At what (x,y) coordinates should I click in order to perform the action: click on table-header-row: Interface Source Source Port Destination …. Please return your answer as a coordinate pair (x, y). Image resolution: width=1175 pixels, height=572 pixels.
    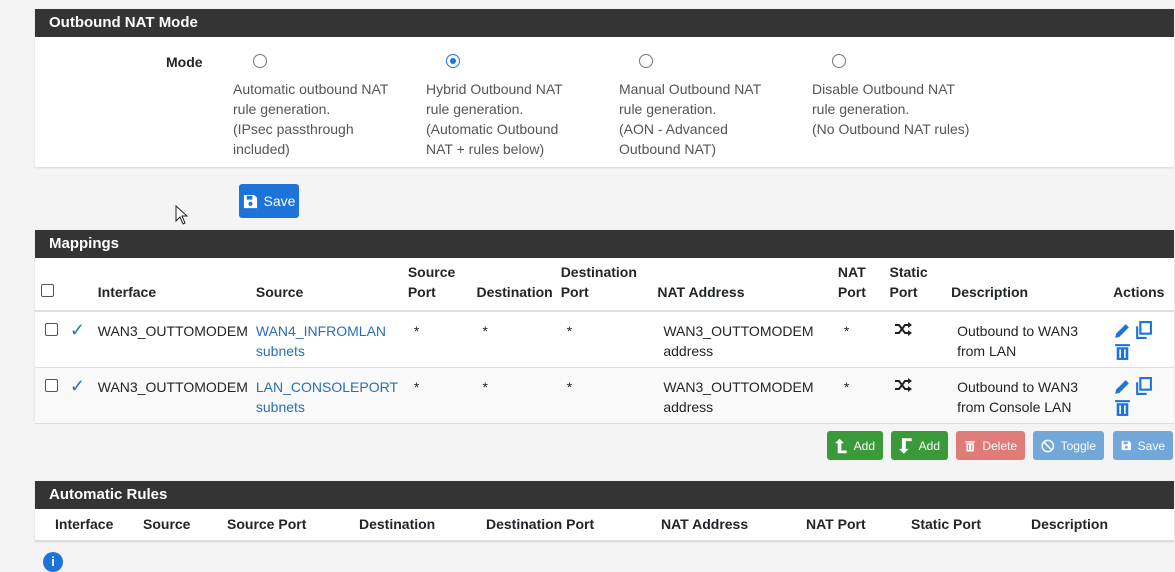
    Looking at the image, I should click on (604, 285).